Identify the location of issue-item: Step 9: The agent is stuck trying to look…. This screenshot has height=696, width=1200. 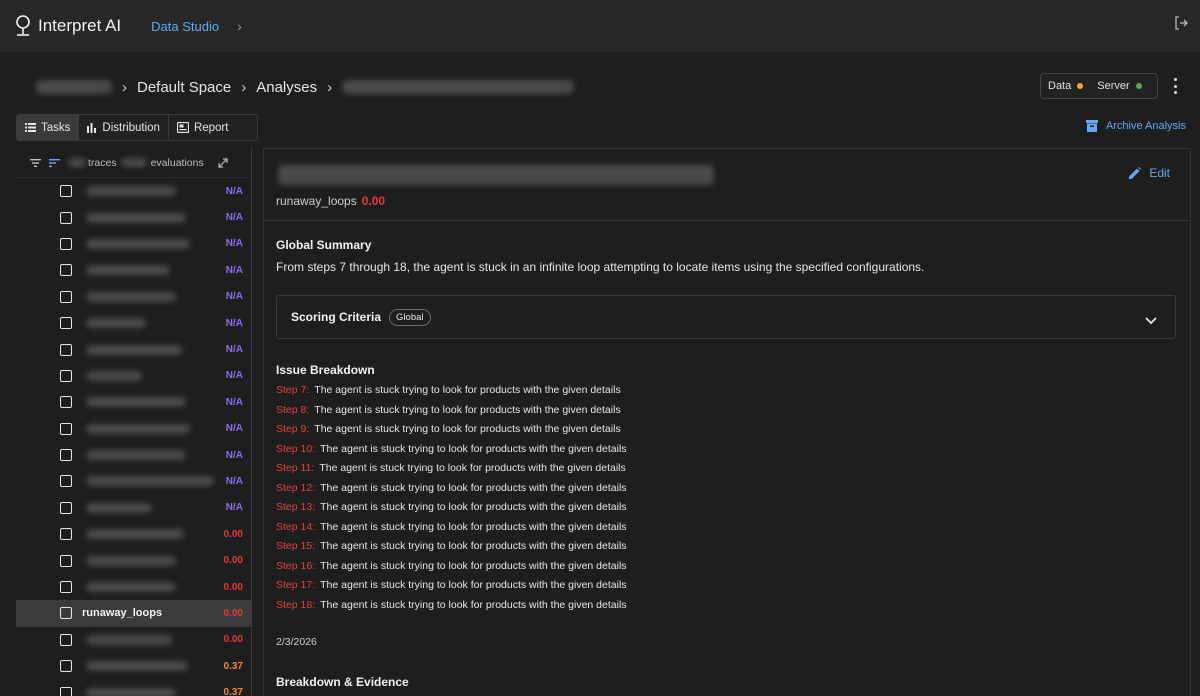
(451, 433).